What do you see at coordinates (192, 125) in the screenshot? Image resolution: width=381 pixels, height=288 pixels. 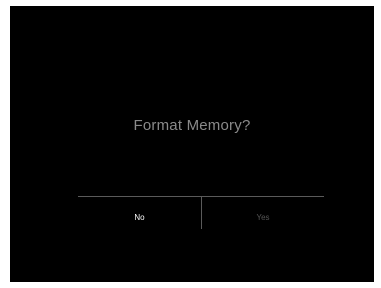 I see `dialog-title: Format Memory?` at bounding box center [192, 125].